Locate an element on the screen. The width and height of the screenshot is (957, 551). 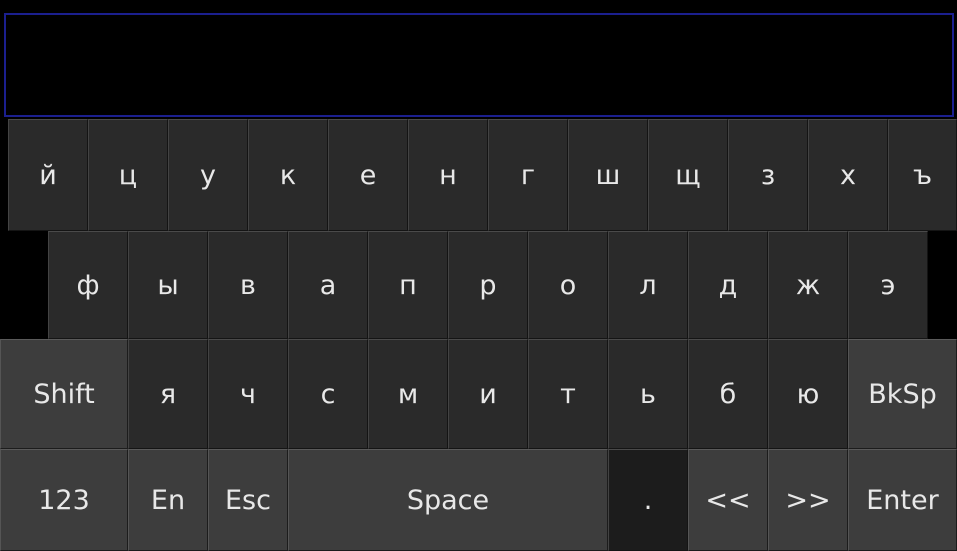
key-letter: я is located at coordinates (168, 394).